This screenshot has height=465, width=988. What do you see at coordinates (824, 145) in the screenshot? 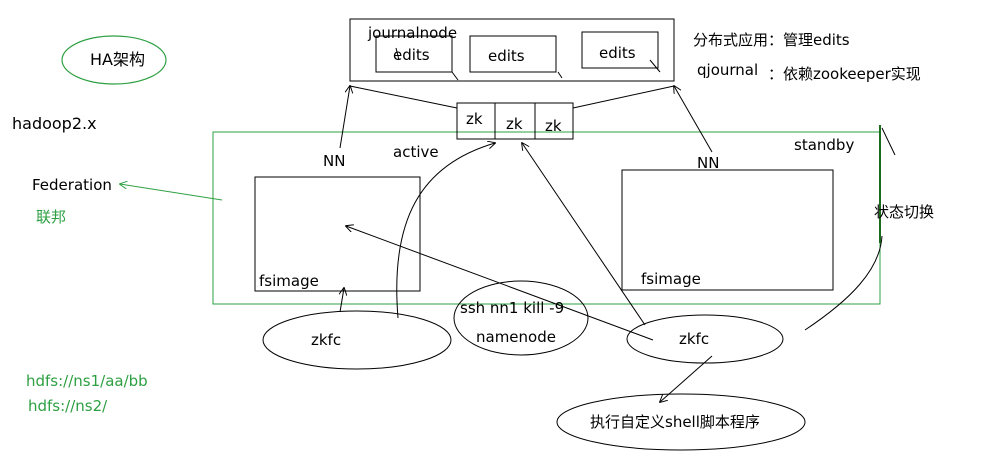
I see `standby-label: standby` at bounding box center [824, 145].